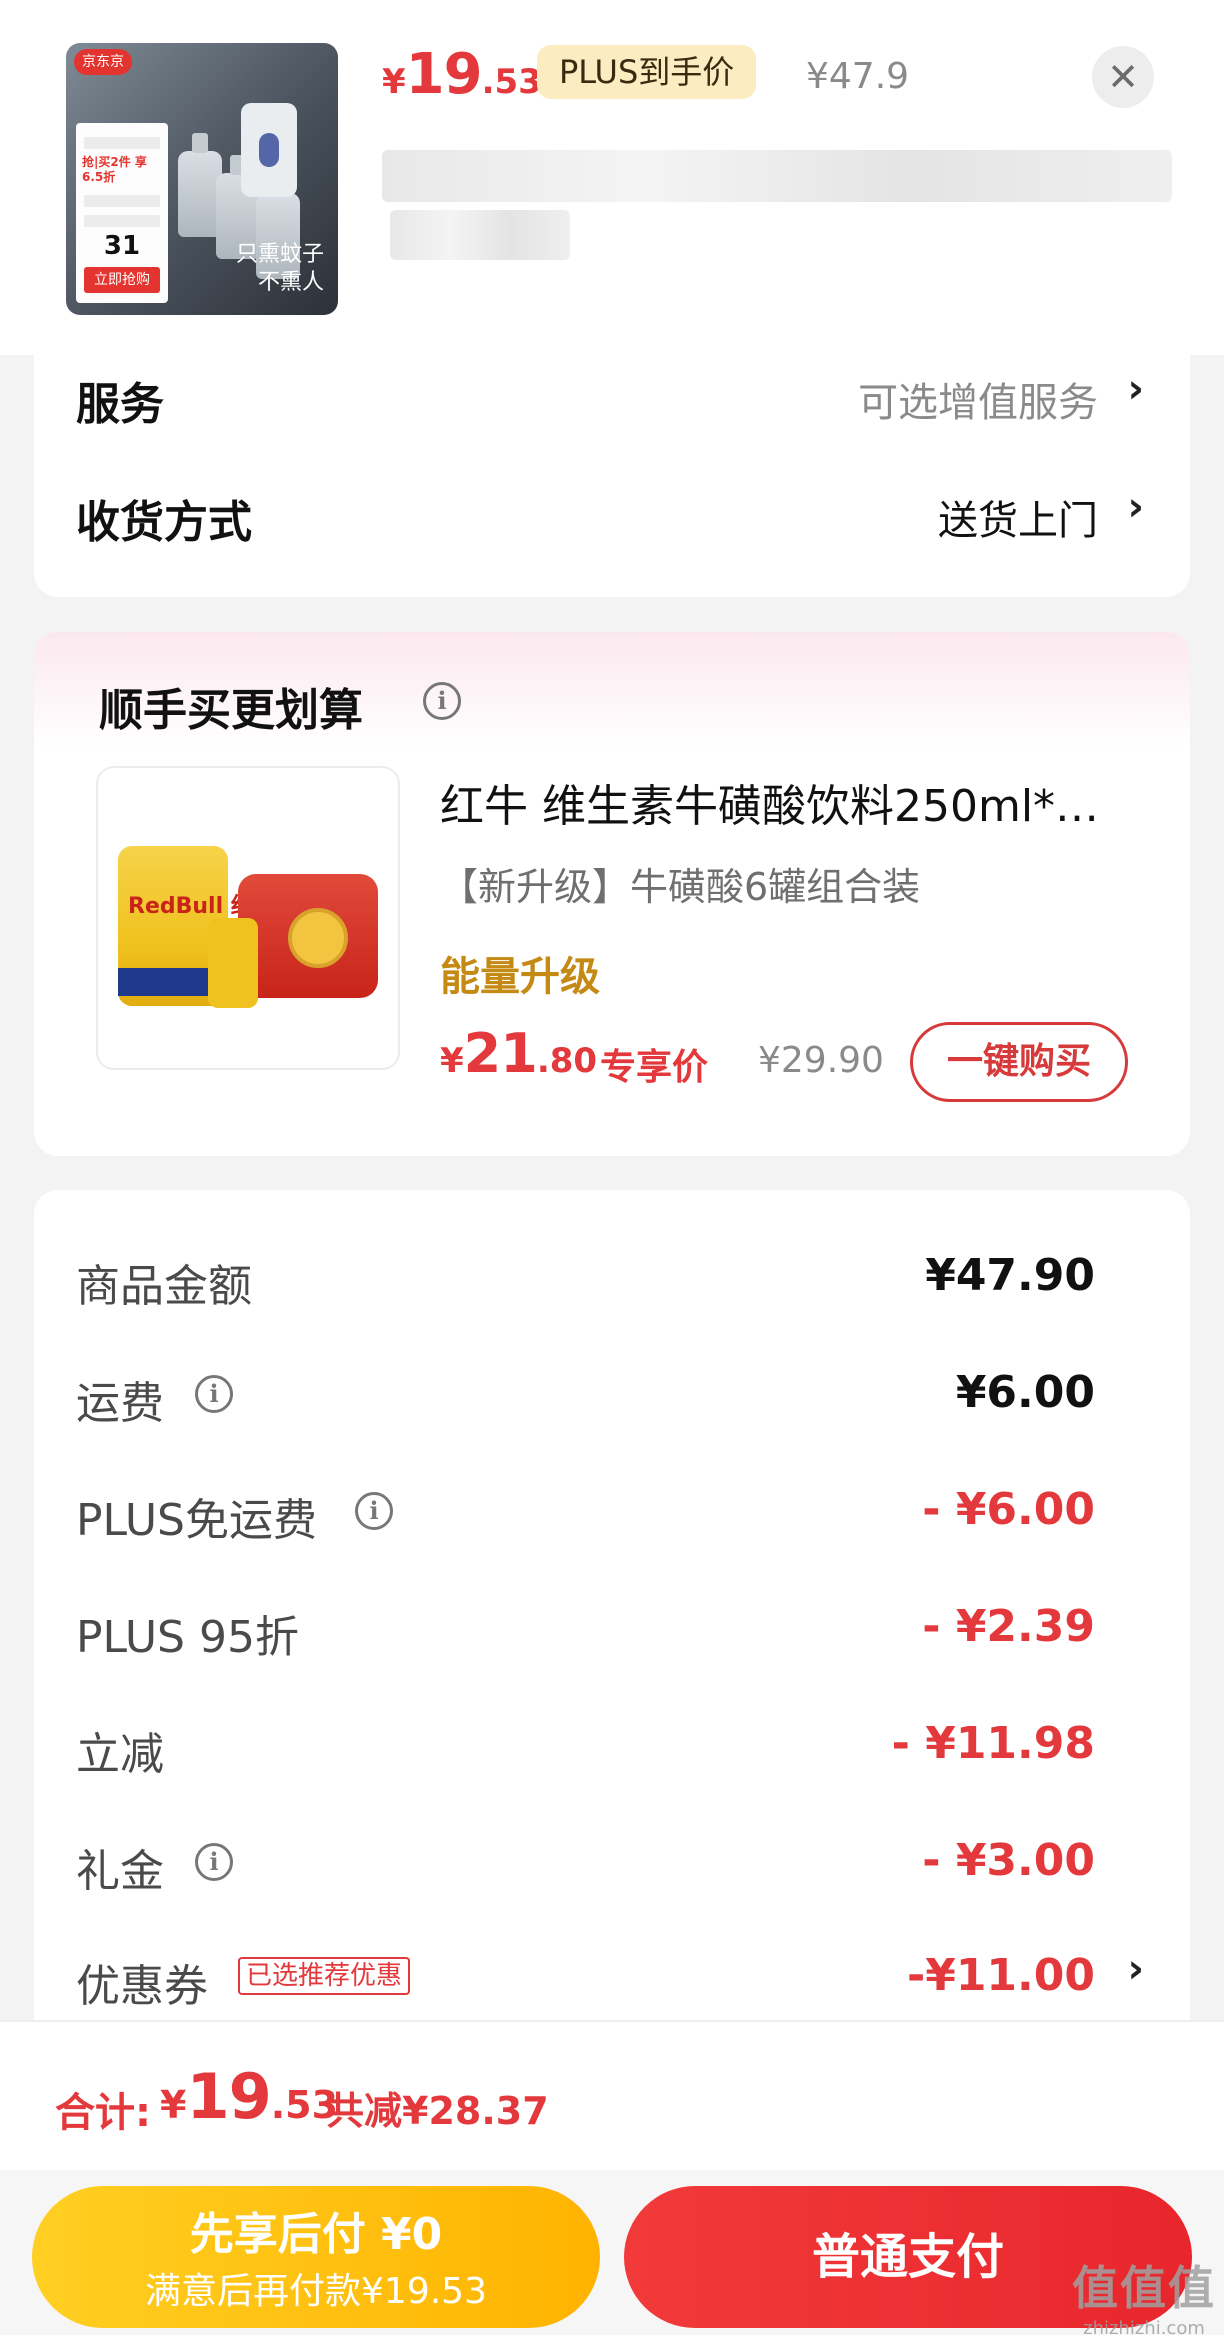  I want to click on summary-label: 立减, so click(120, 1754).